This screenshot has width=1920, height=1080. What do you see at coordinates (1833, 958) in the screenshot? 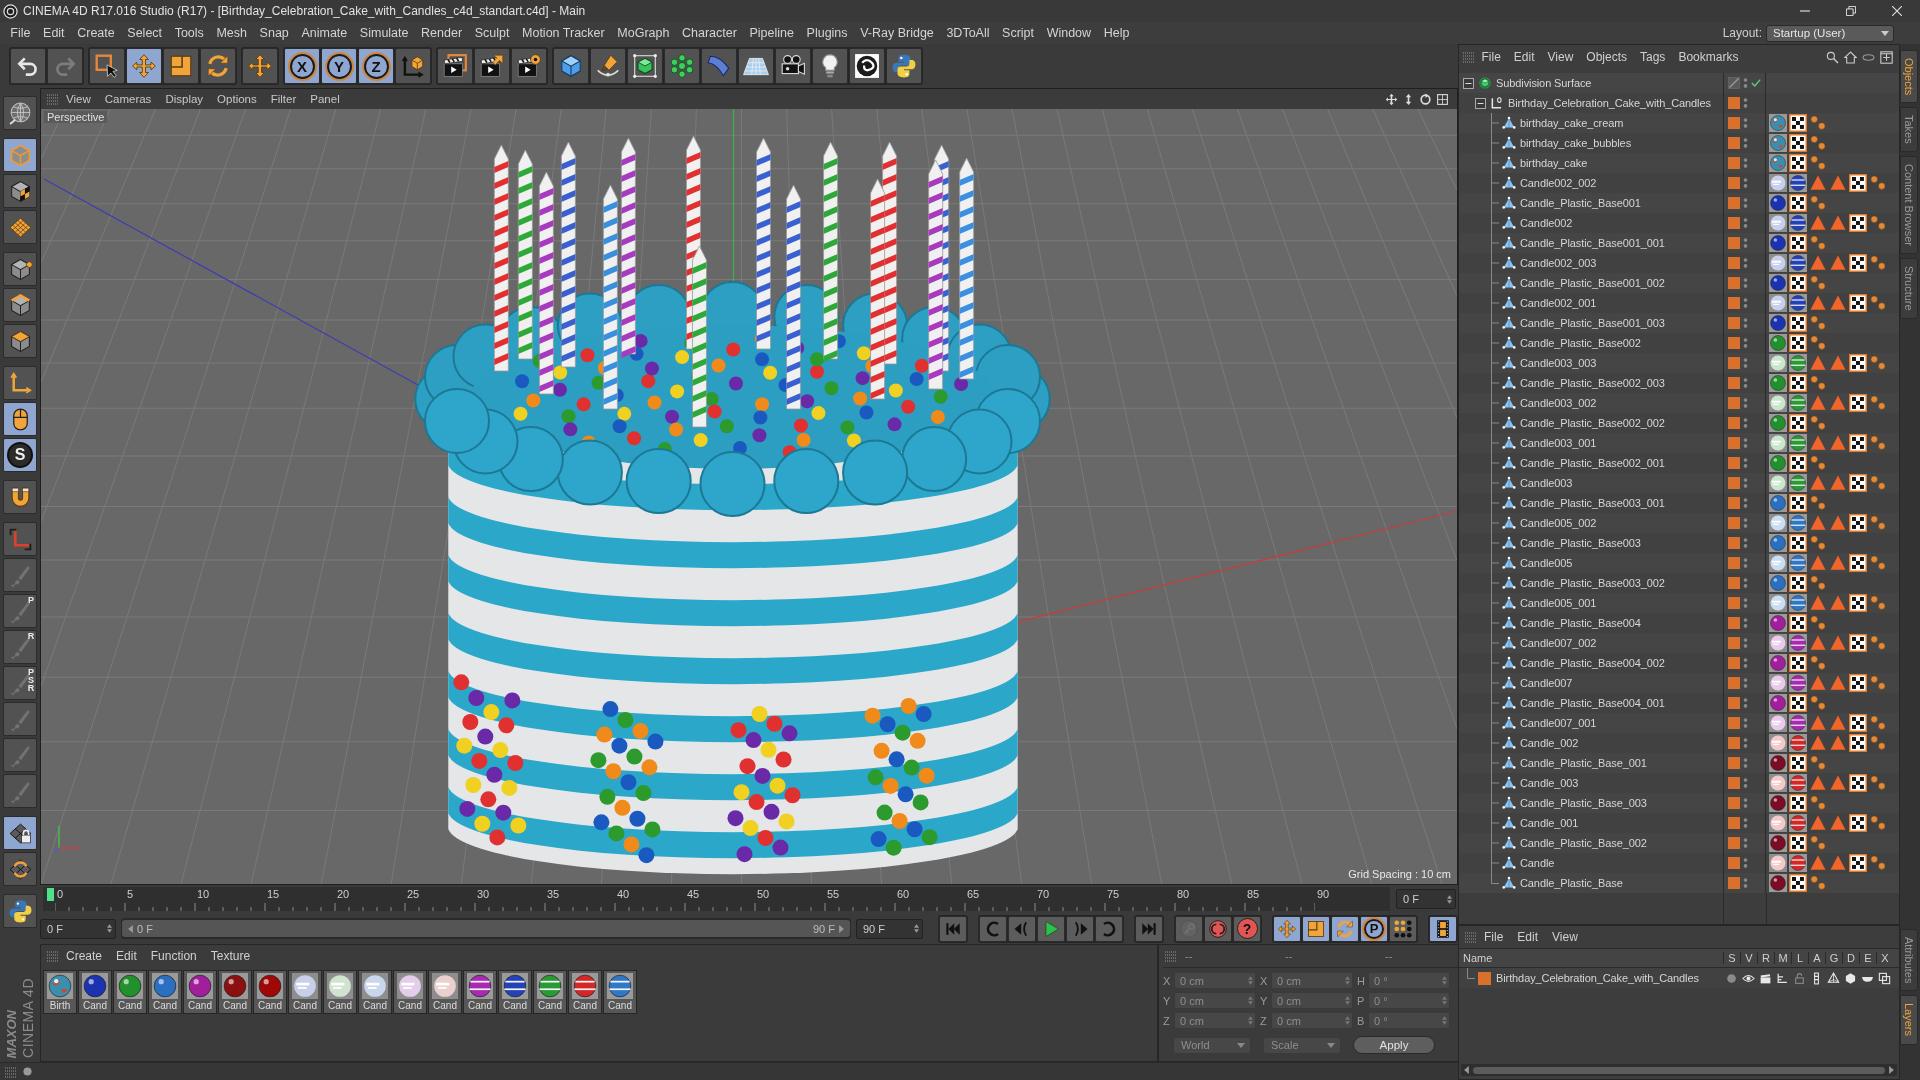
I see `column-header: G` at bounding box center [1833, 958].